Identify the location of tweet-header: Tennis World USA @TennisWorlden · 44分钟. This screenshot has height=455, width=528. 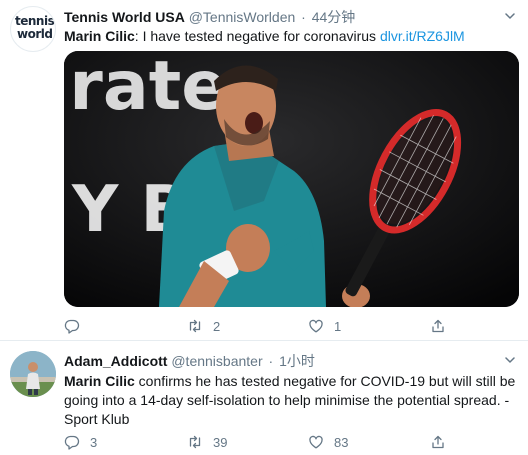
(209, 17).